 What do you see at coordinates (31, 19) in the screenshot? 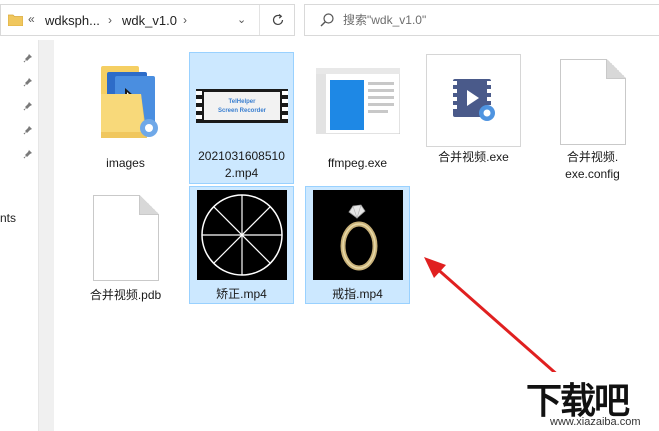
I see `collapse-breadcrumb-icon: «` at bounding box center [31, 19].